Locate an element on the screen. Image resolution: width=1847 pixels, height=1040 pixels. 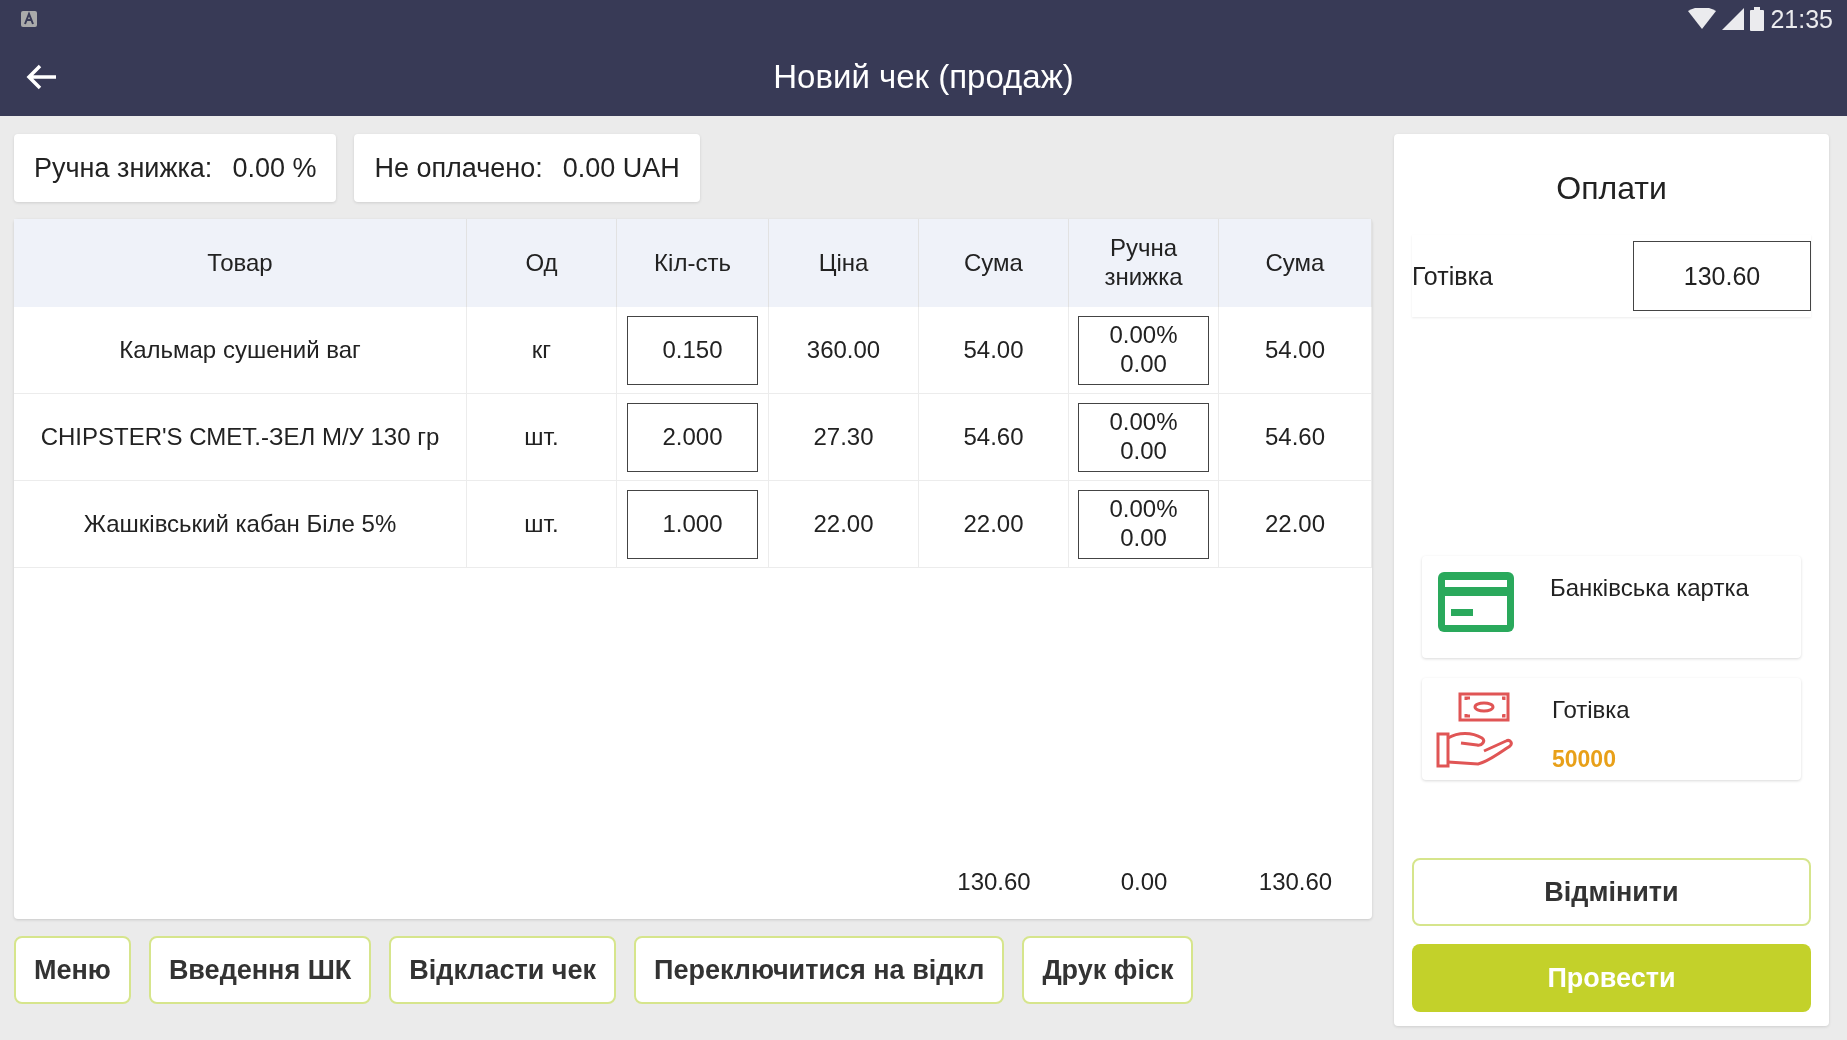
cash-amount: 50000 is located at coordinates (1584, 759).